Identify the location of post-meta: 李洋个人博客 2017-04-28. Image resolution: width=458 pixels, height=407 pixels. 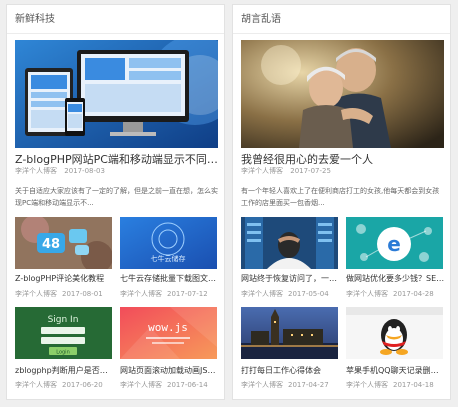
(396, 294).